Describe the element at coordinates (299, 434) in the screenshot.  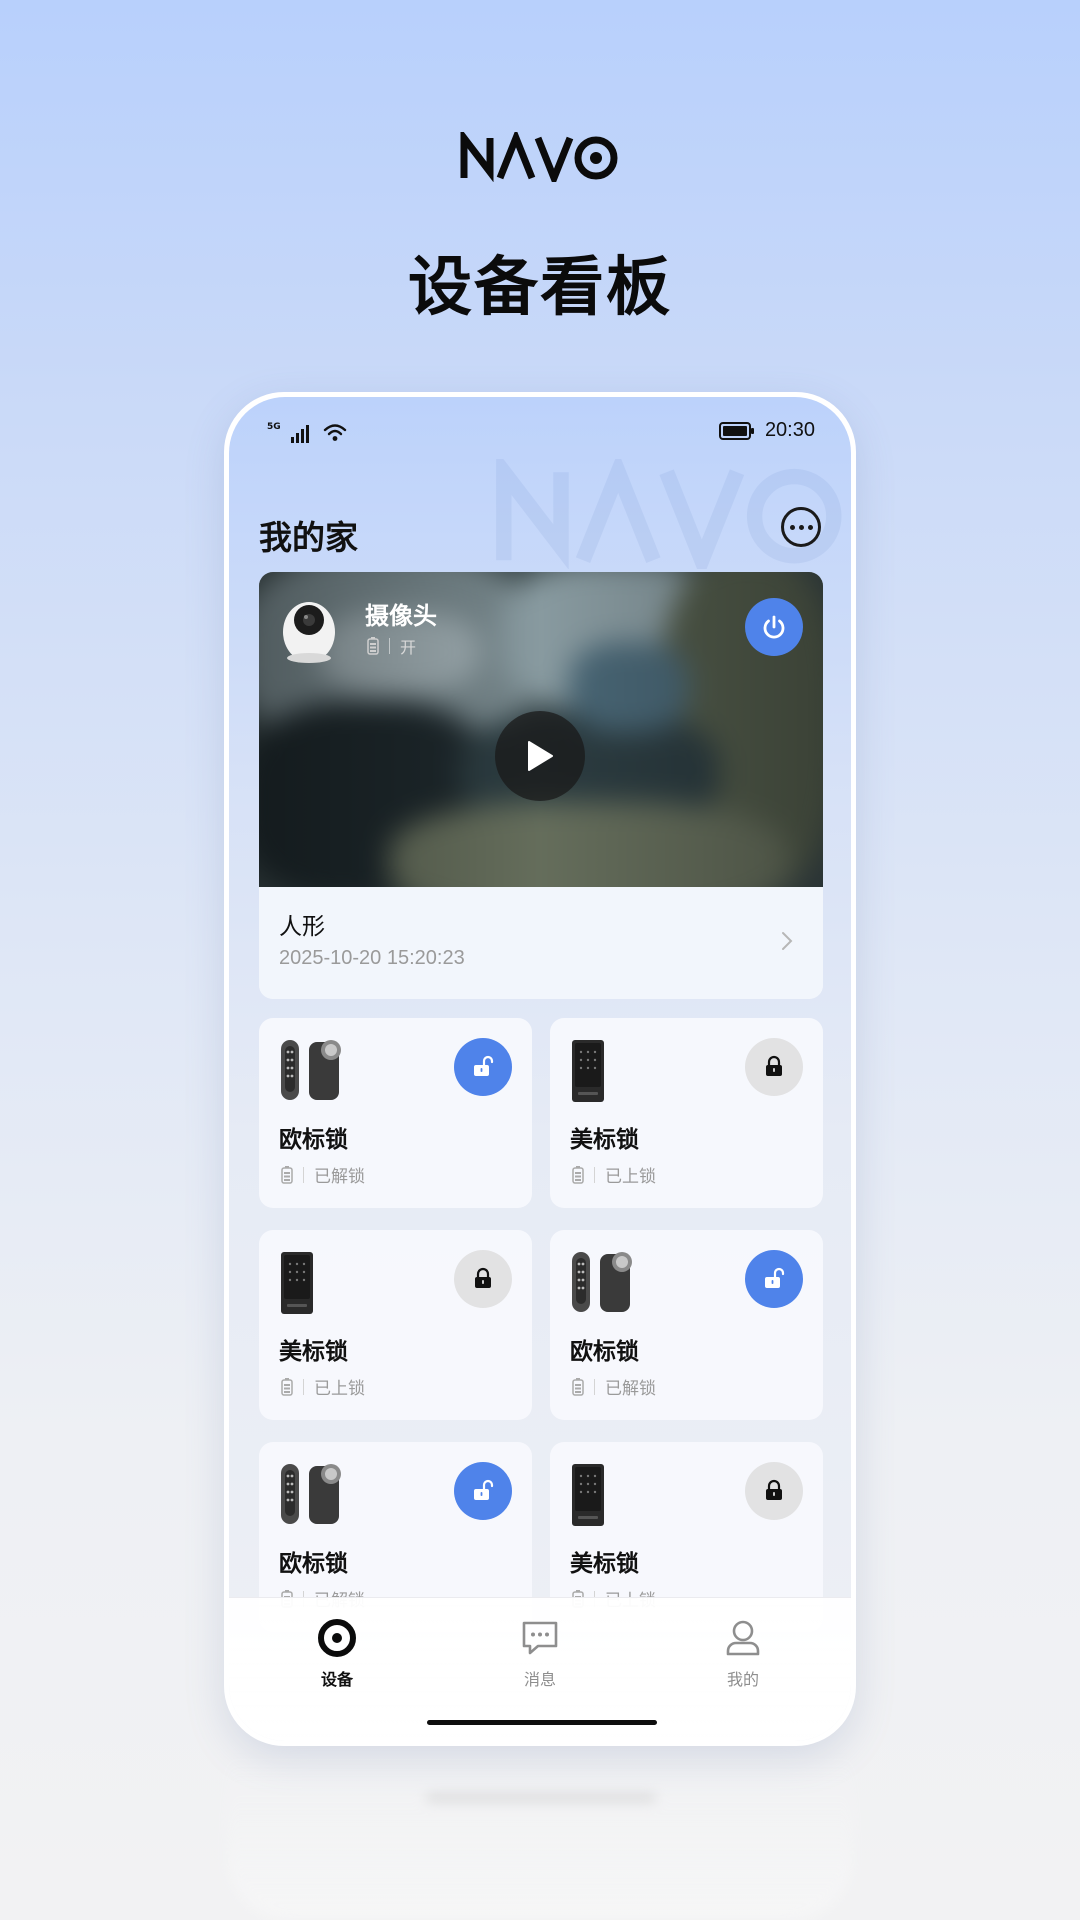
I see `signal-icon` at that location.